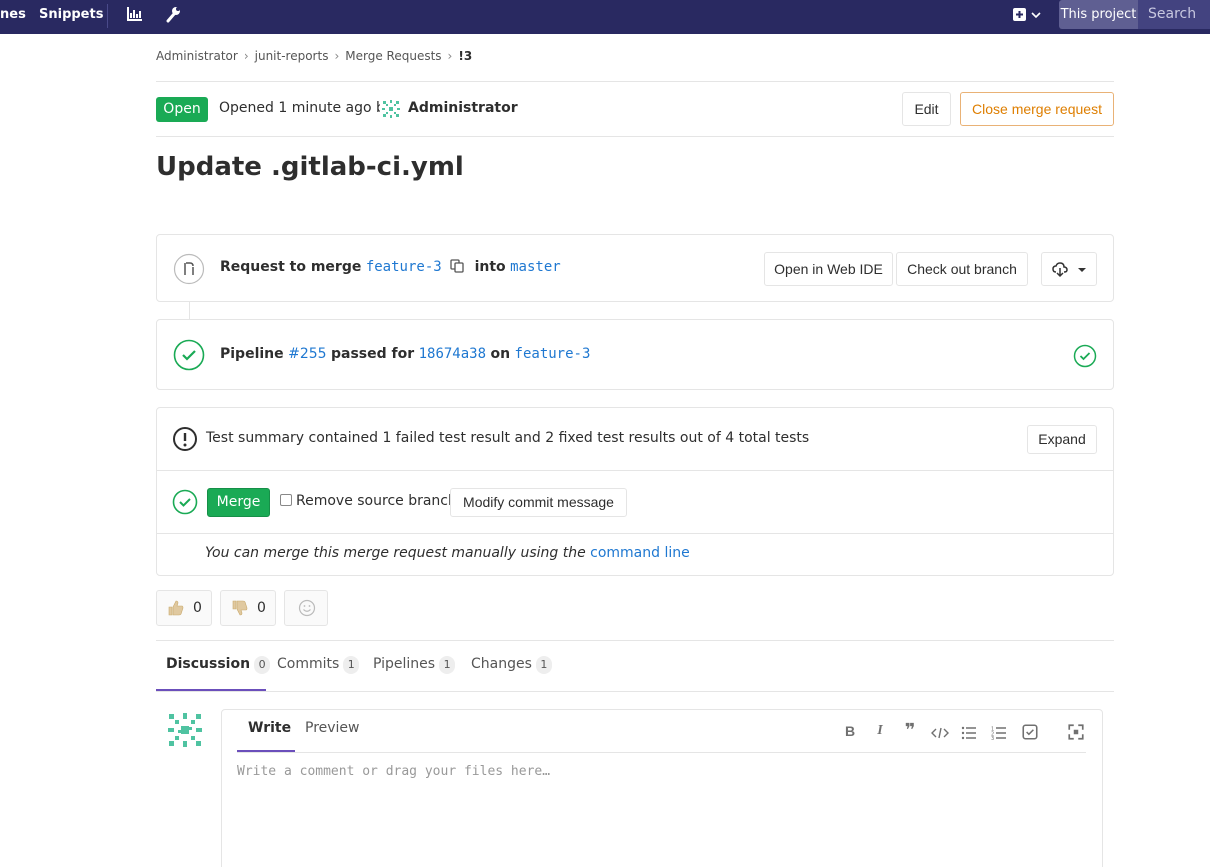 The image size is (1210, 867). What do you see at coordinates (404, 664) in the screenshot?
I see `tab-label: Pipelines` at bounding box center [404, 664].